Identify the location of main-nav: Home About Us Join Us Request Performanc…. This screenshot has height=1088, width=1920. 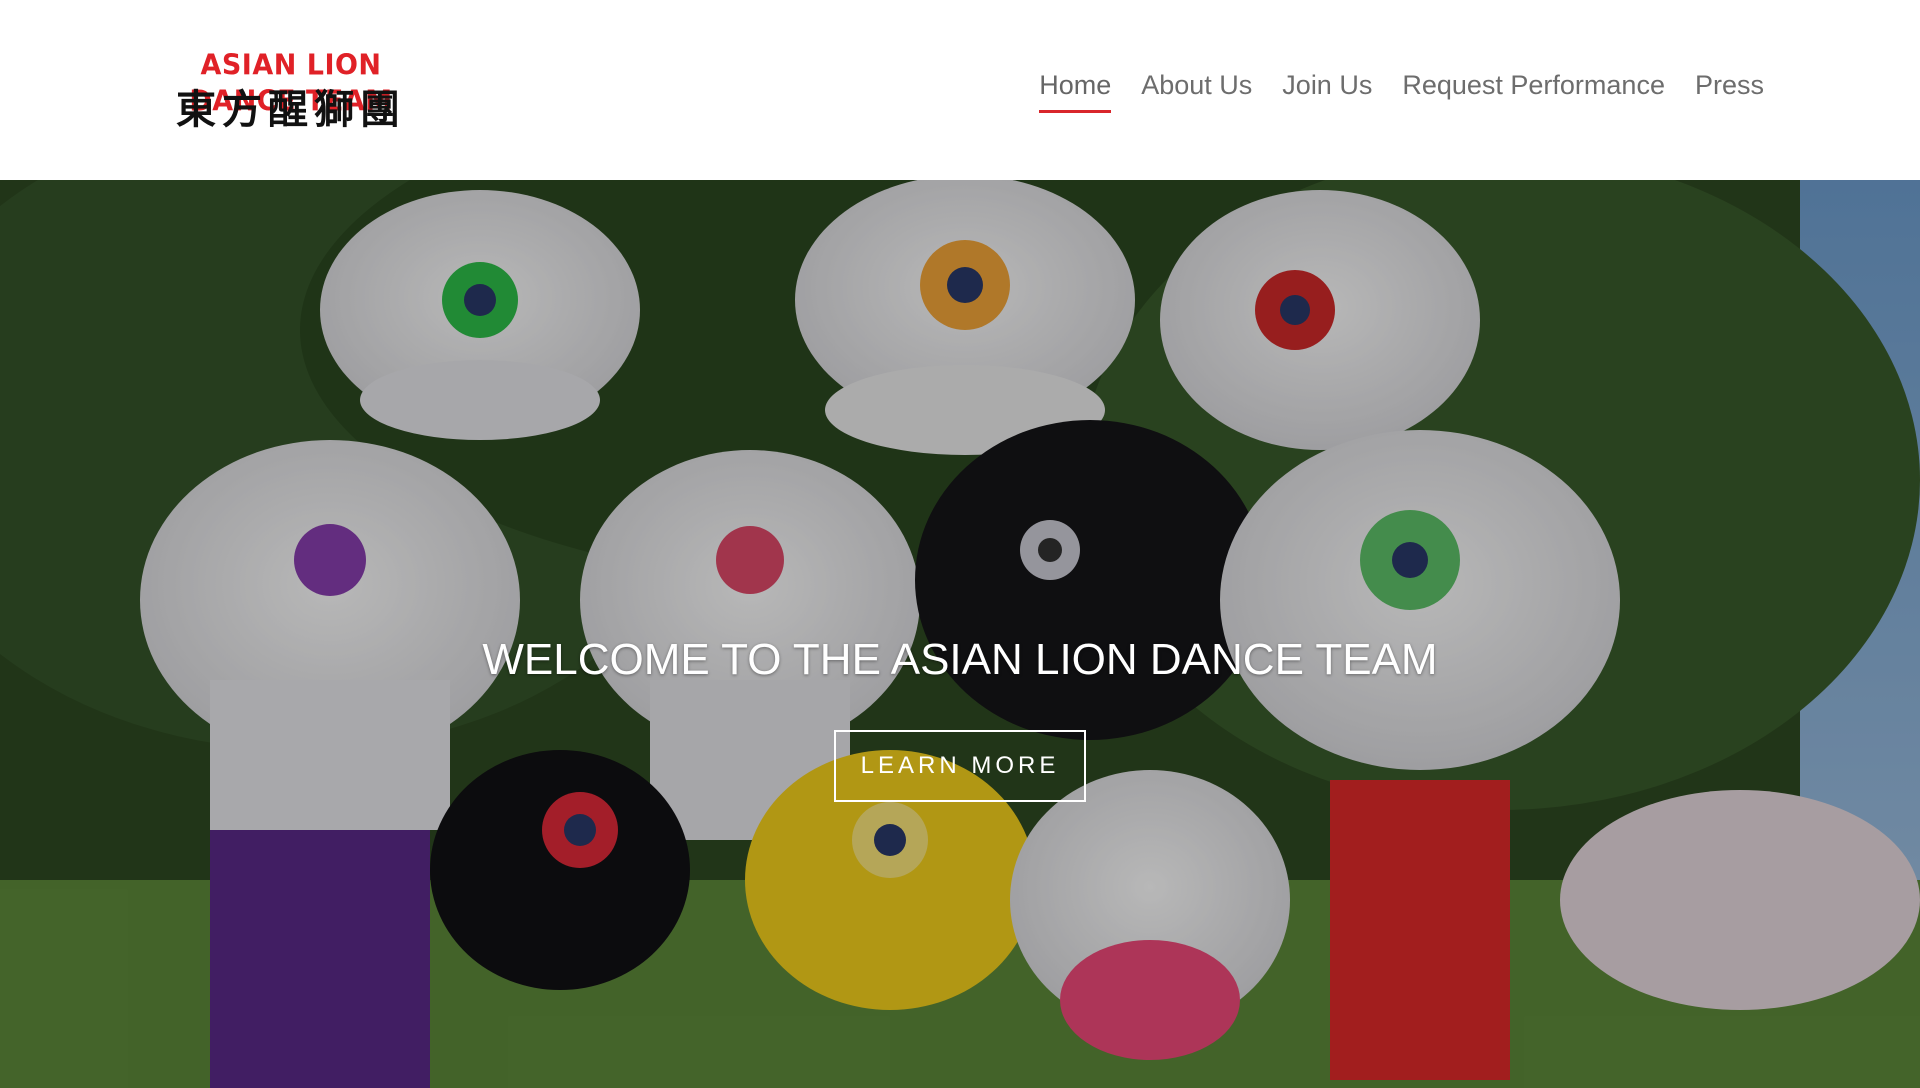
(1401, 95).